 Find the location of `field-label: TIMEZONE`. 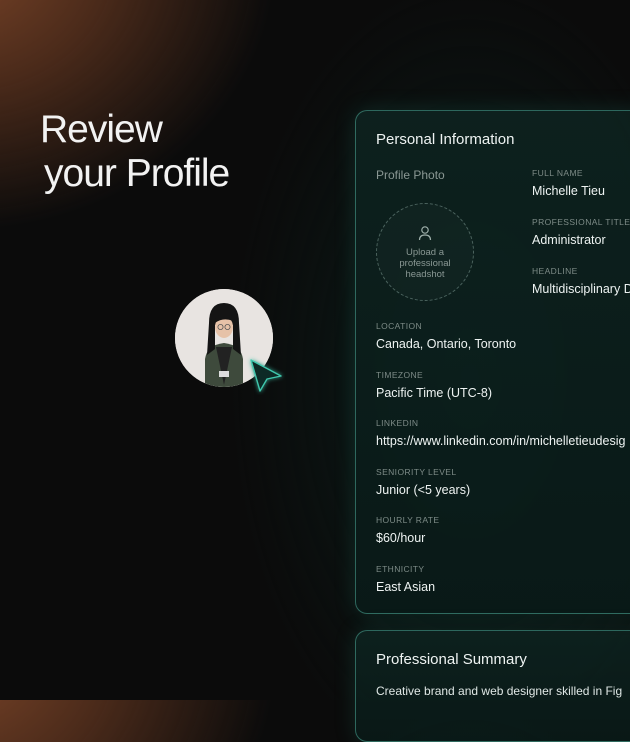

field-label: TIMEZONE is located at coordinates (400, 375).